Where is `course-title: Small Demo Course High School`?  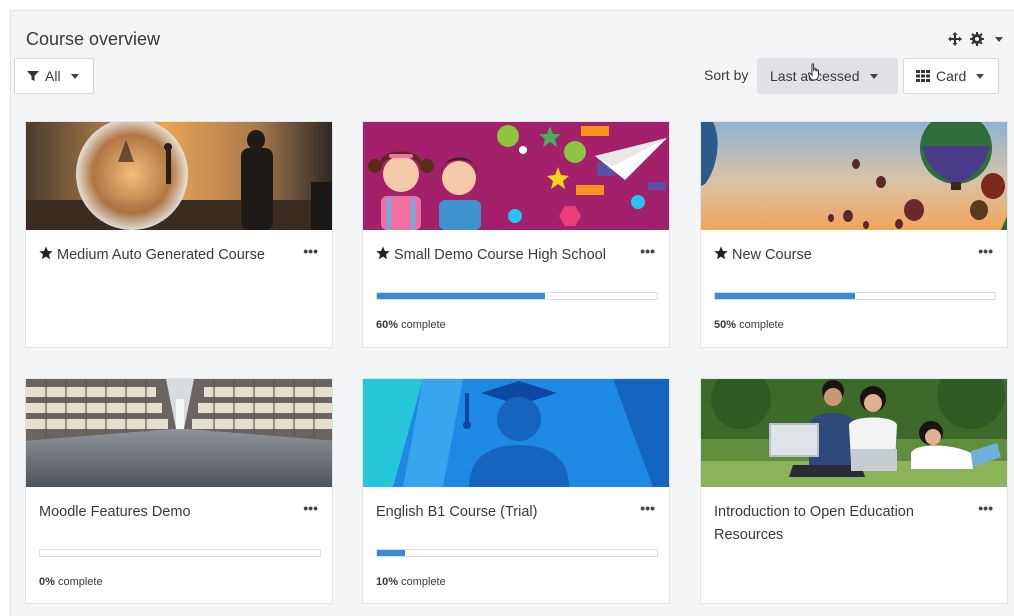 course-title: Small Demo Course High School is located at coordinates (501, 255).